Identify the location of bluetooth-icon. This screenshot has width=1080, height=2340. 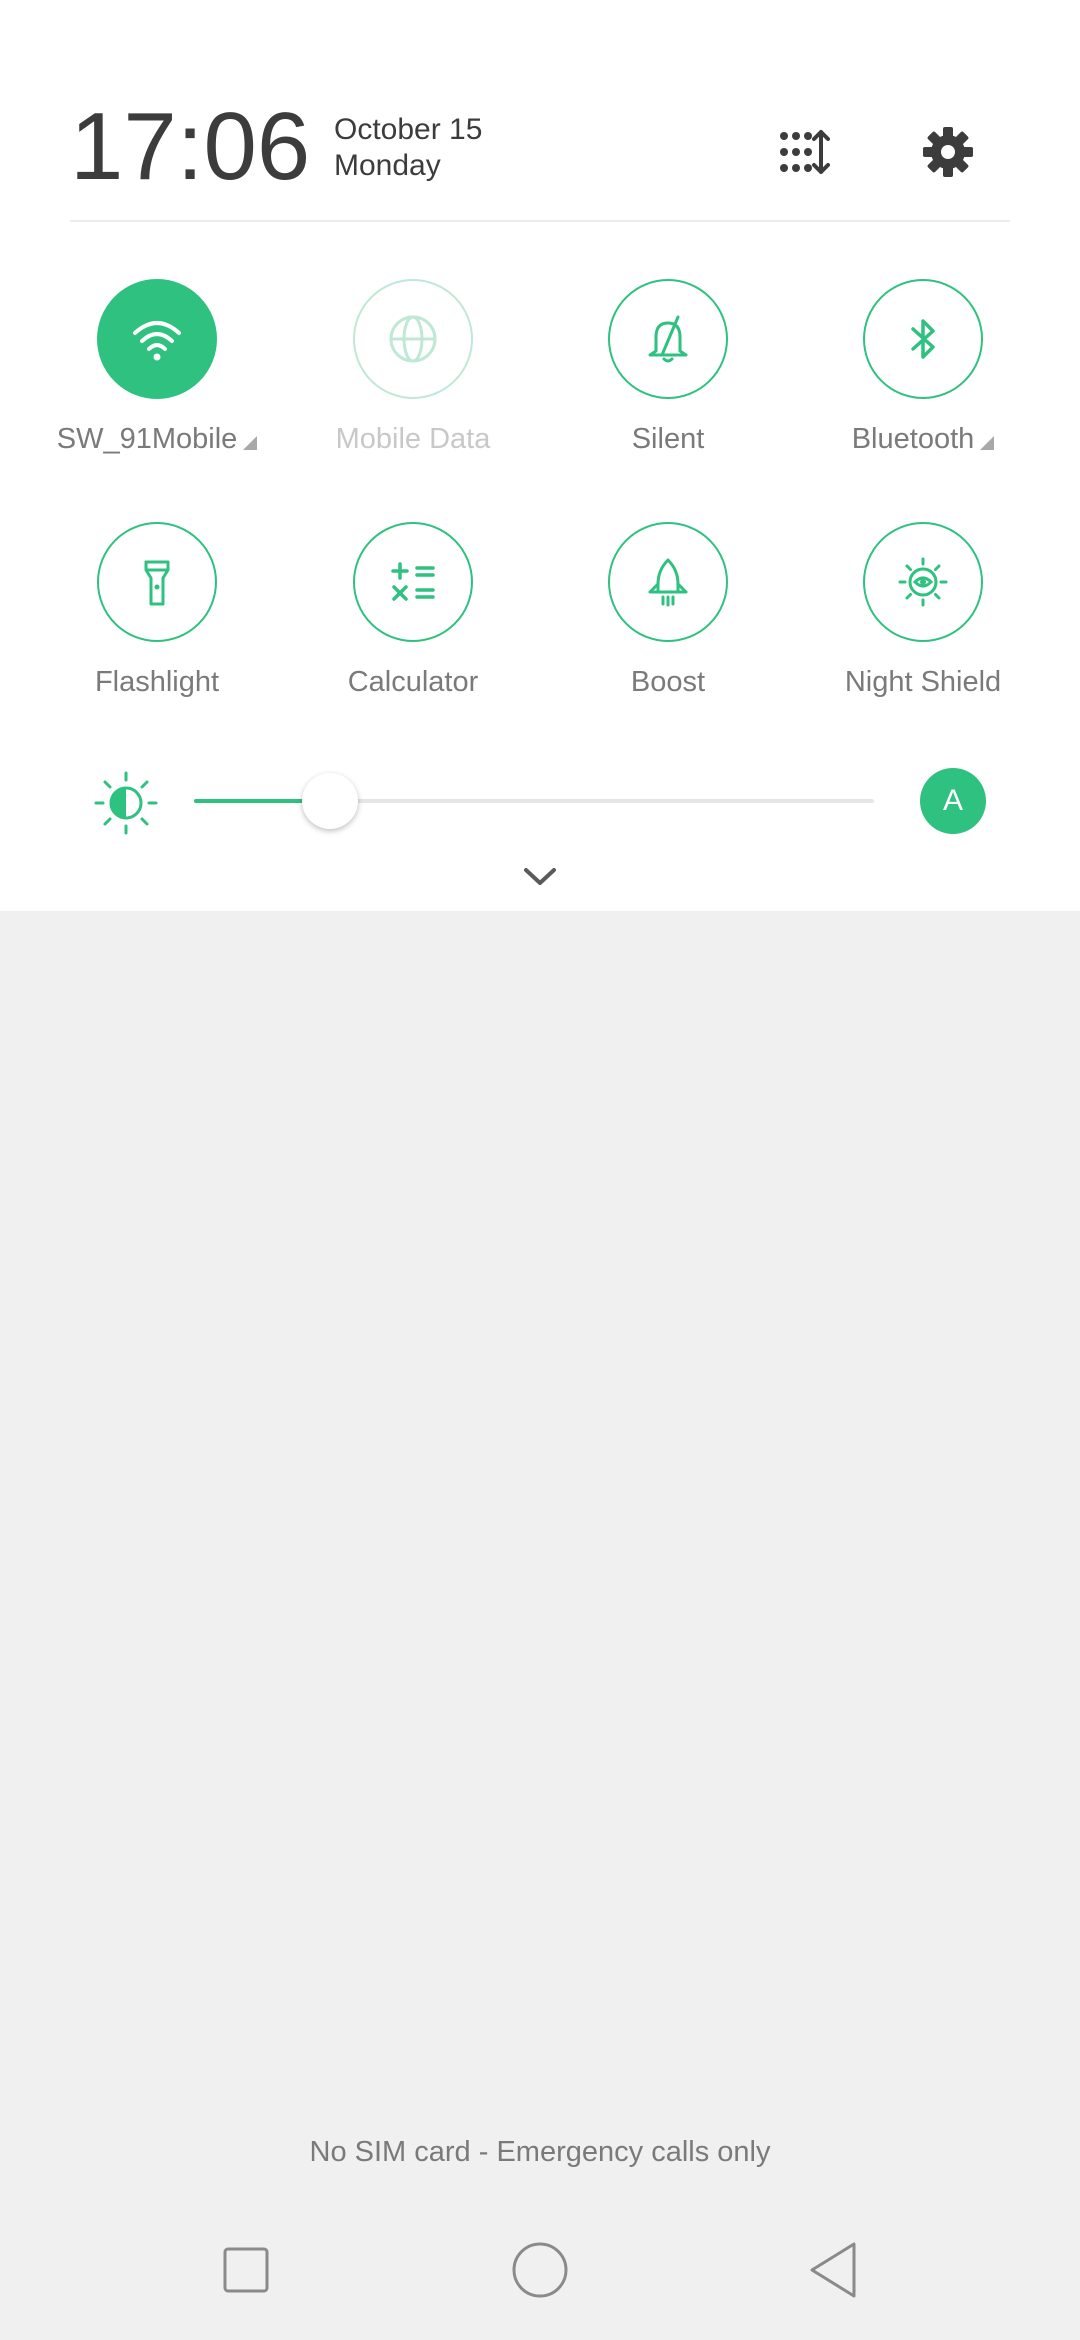
(923, 339).